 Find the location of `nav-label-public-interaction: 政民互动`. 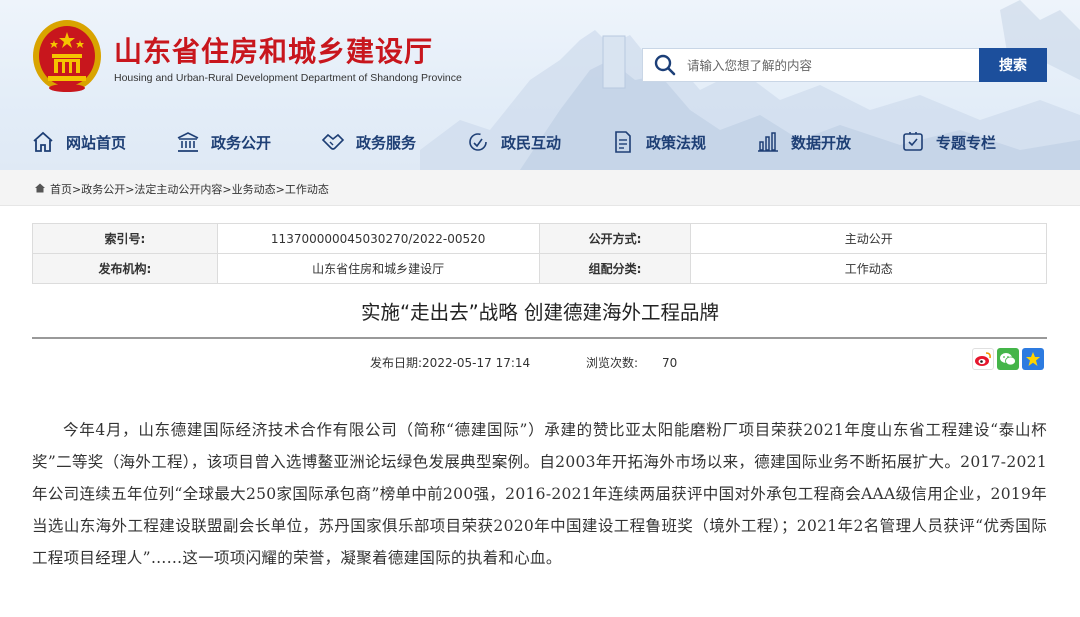

nav-label-public-interaction: 政民互动 is located at coordinates (531, 142).